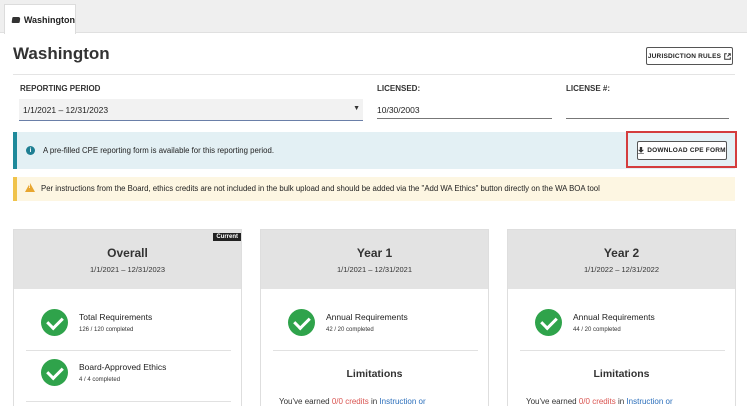 The width and height of the screenshot is (747, 406). I want to click on requirement-annual: Annual Requirements 44 / 20 completed, so click(630, 326).